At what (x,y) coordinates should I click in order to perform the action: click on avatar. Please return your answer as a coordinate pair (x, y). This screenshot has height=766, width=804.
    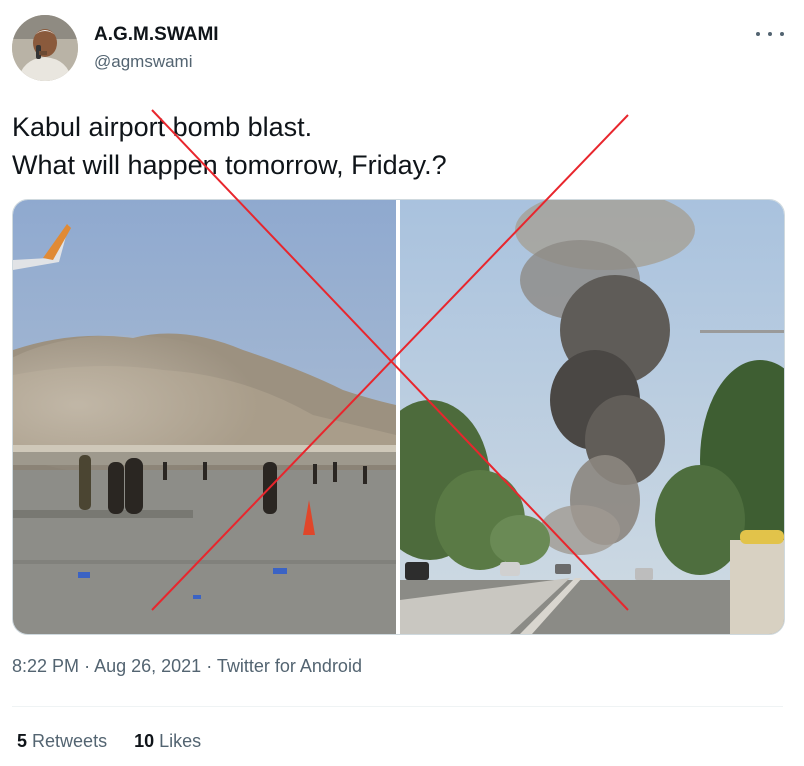
    Looking at the image, I should click on (45, 48).